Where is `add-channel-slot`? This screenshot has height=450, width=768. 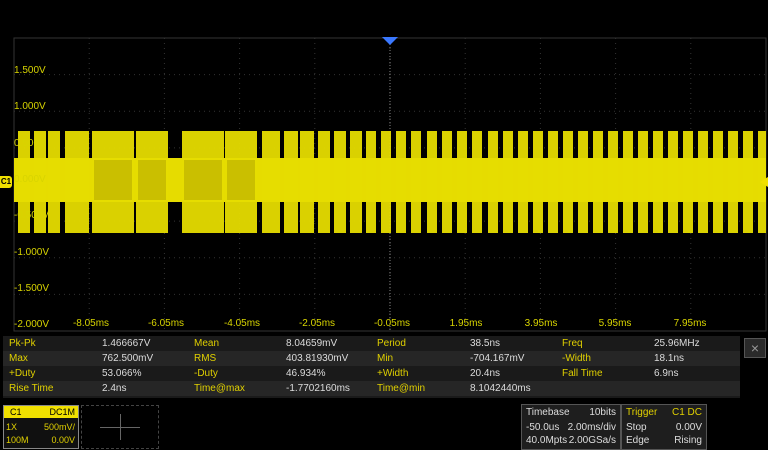
add-channel-slot is located at coordinates (120, 427).